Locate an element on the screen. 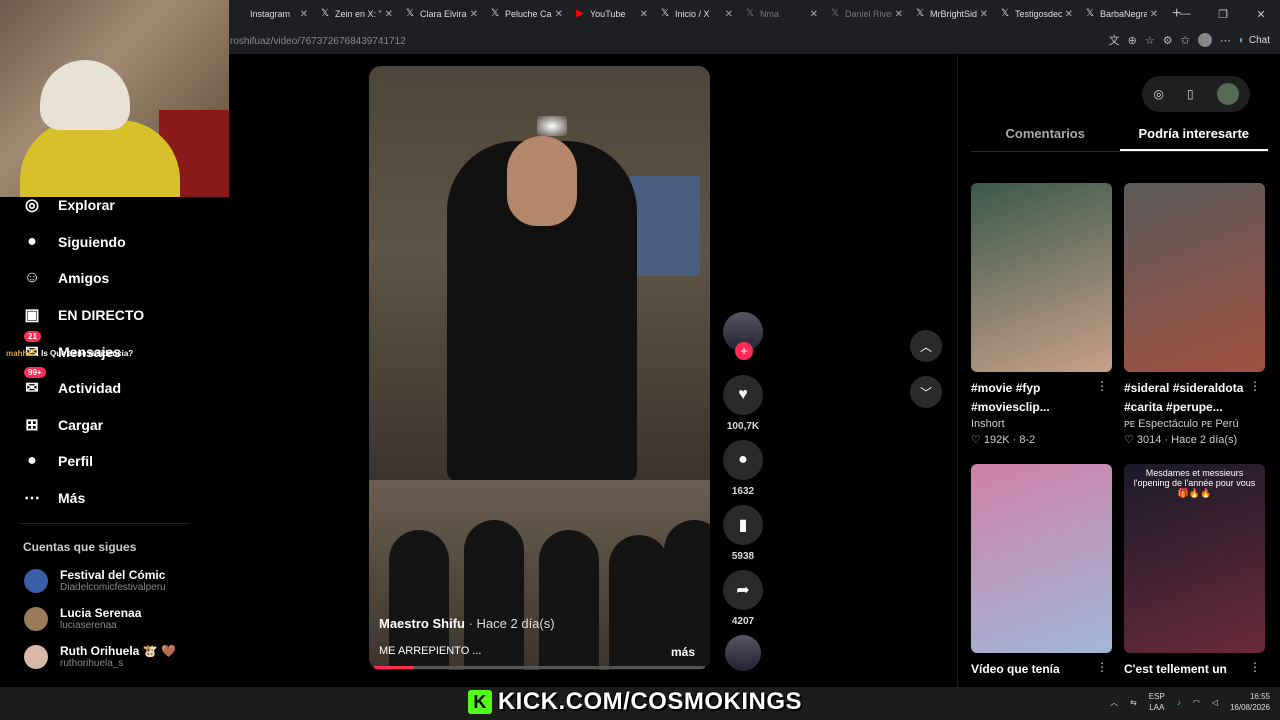 This screenshot has height=720, width=1280. wifi-icon: ◠ is located at coordinates (1196, 702).